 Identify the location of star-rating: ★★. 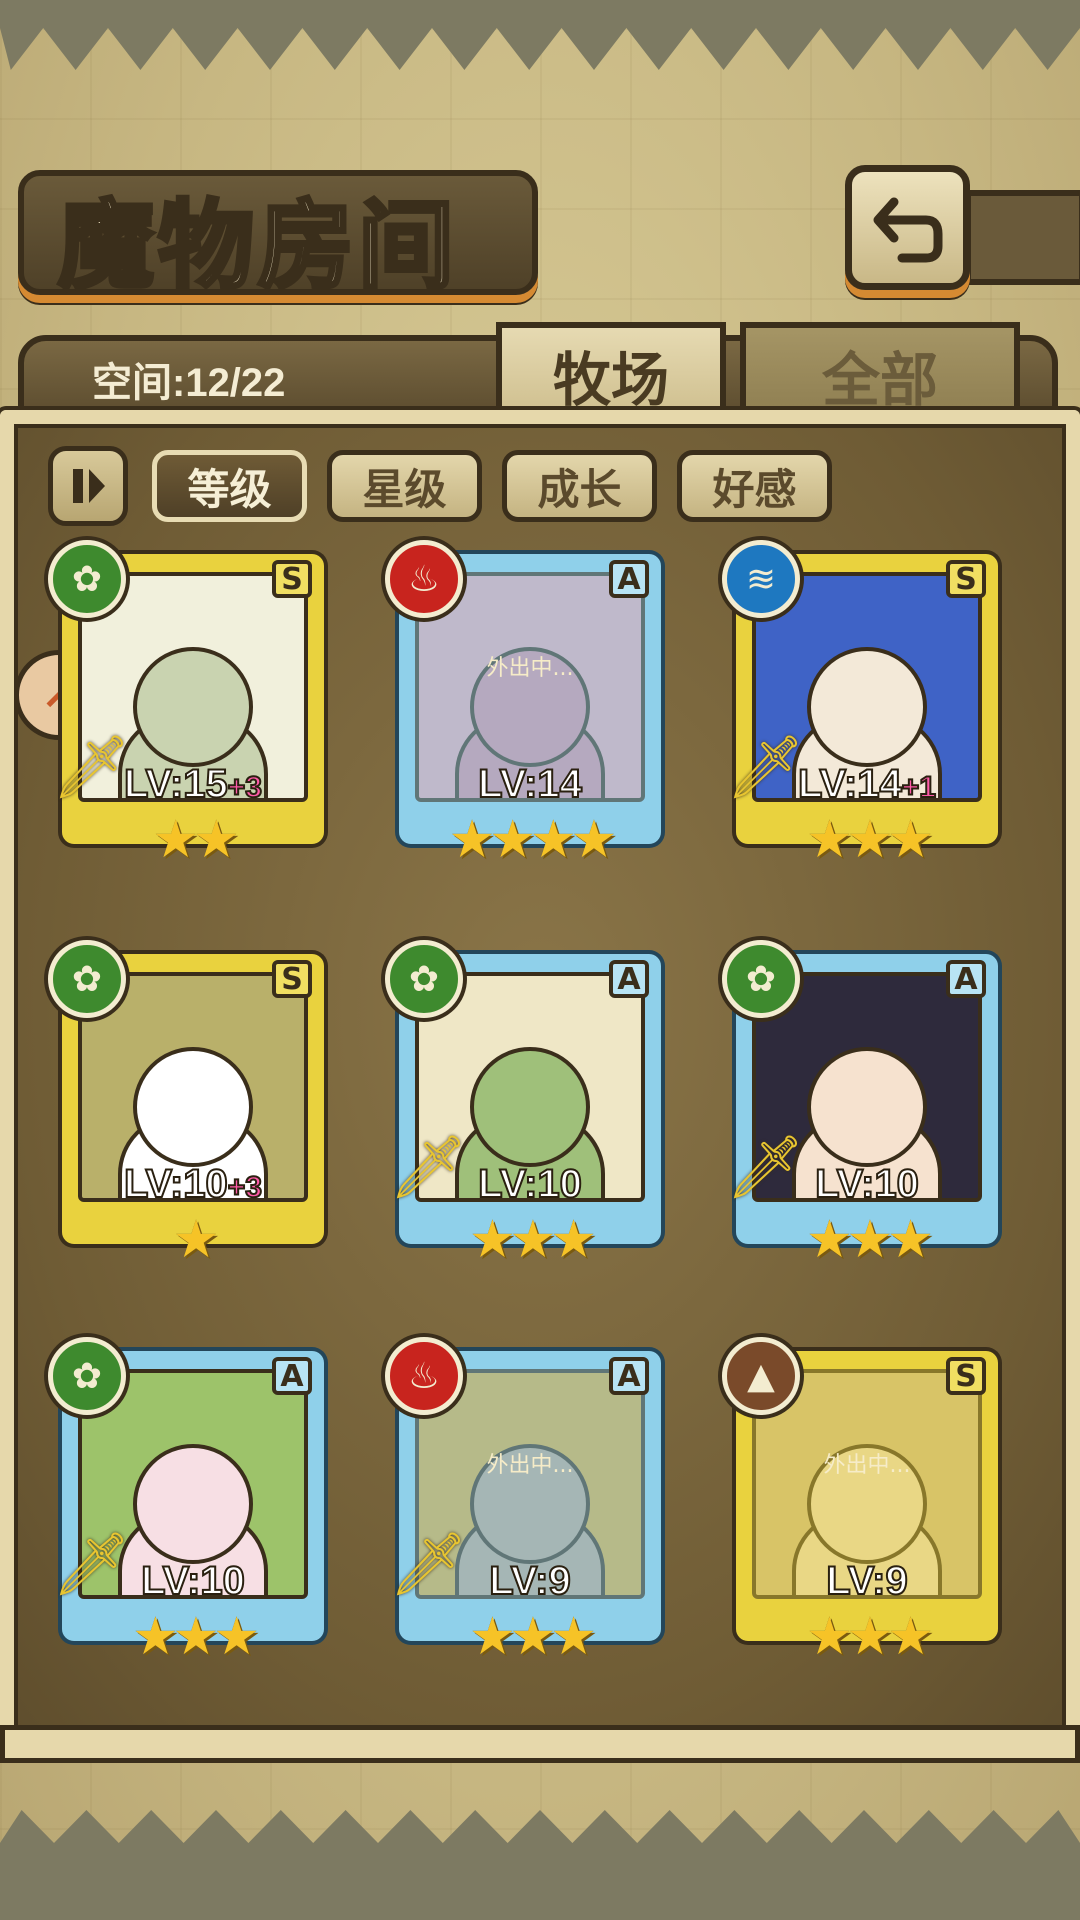
(195, 840).